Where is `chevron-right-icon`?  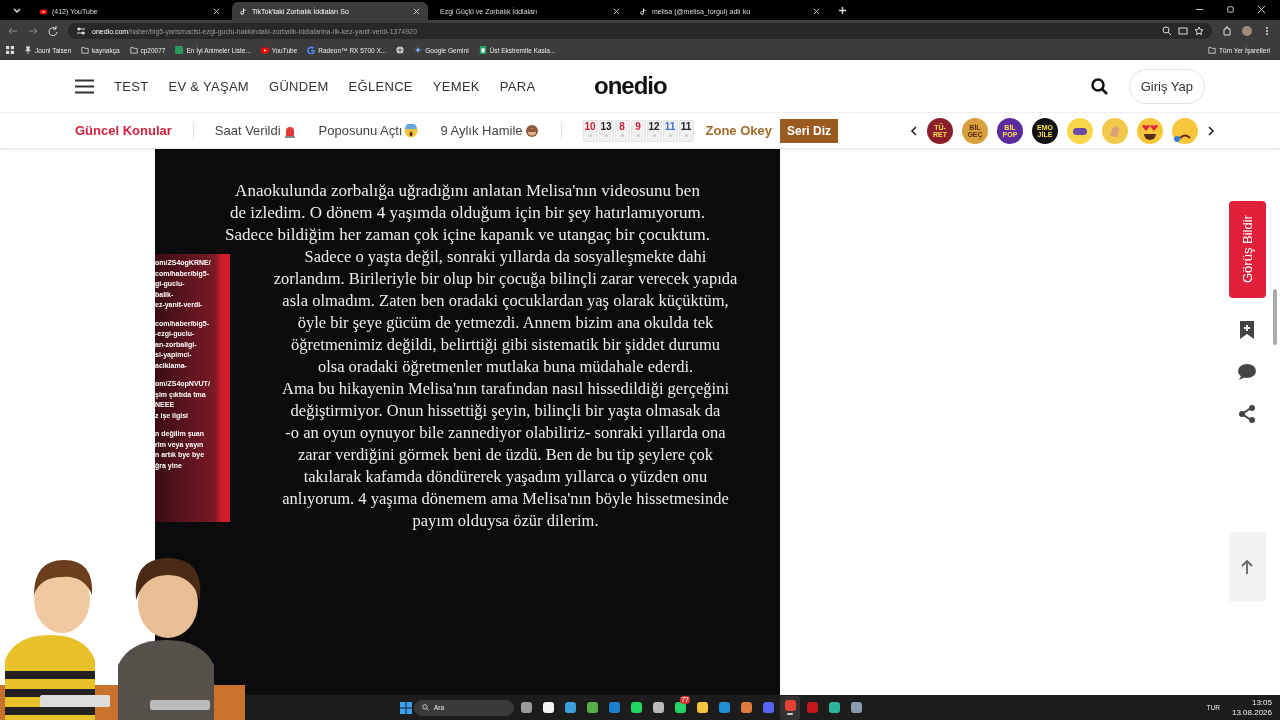 chevron-right-icon is located at coordinates (1211, 130).